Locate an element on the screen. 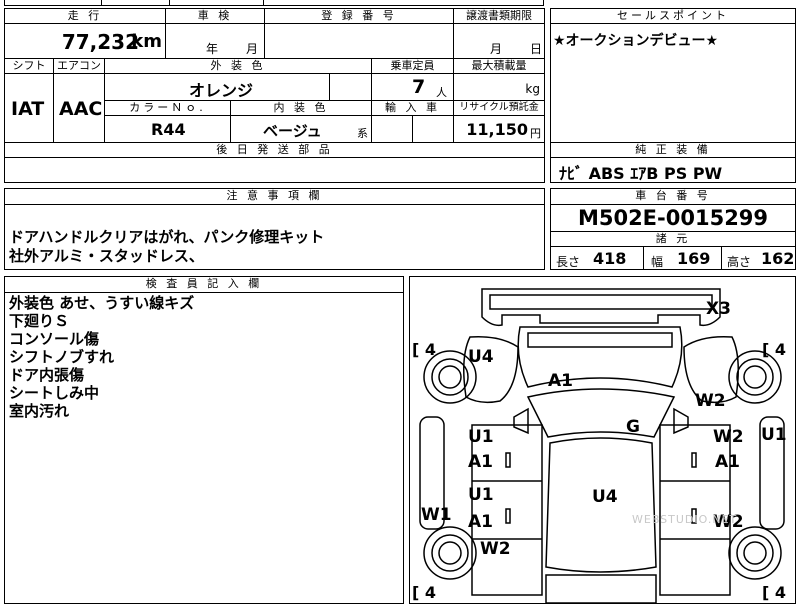  inspector-line: コンソール傷 is located at coordinates (54, 339).